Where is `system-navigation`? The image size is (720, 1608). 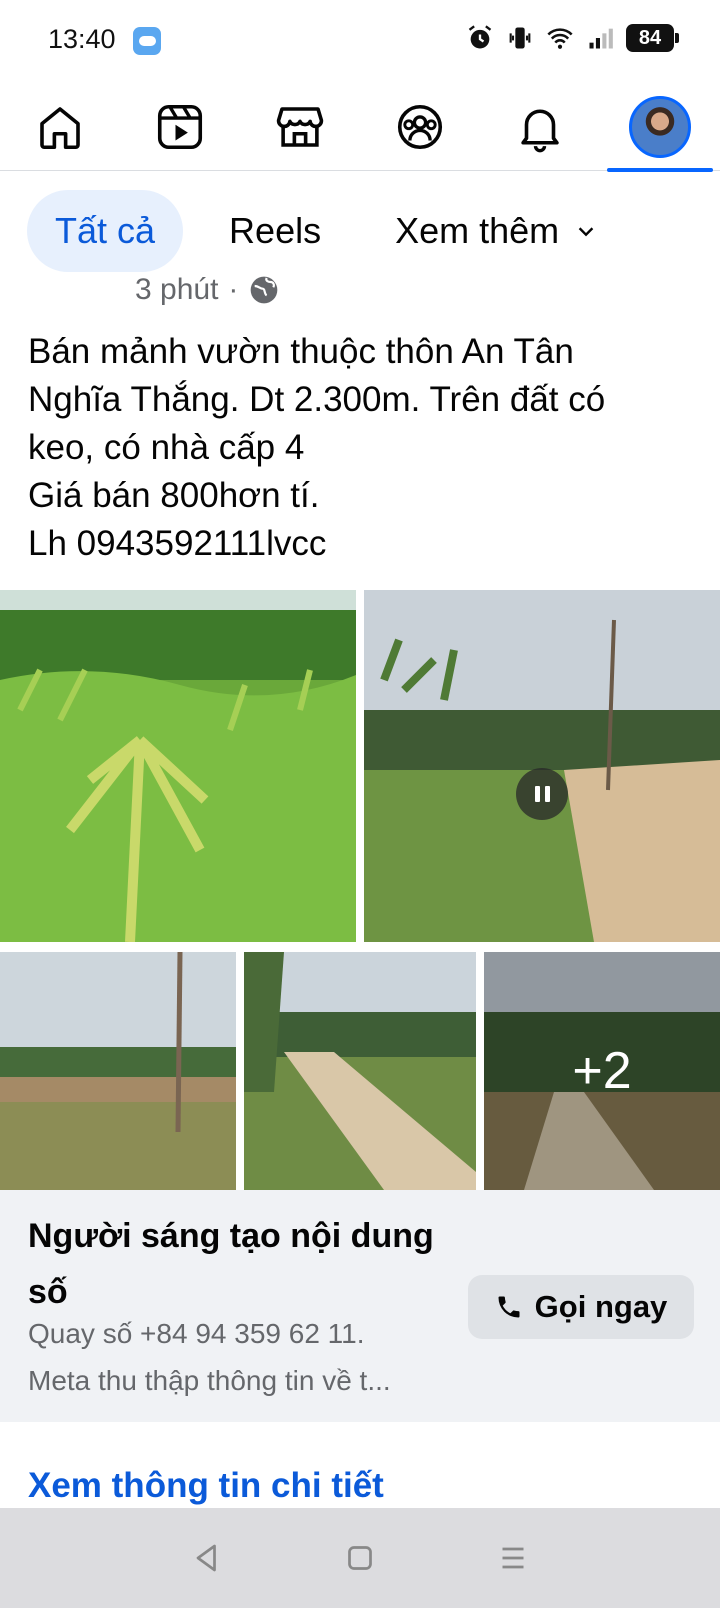 system-navigation is located at coordinates (360, 1558).